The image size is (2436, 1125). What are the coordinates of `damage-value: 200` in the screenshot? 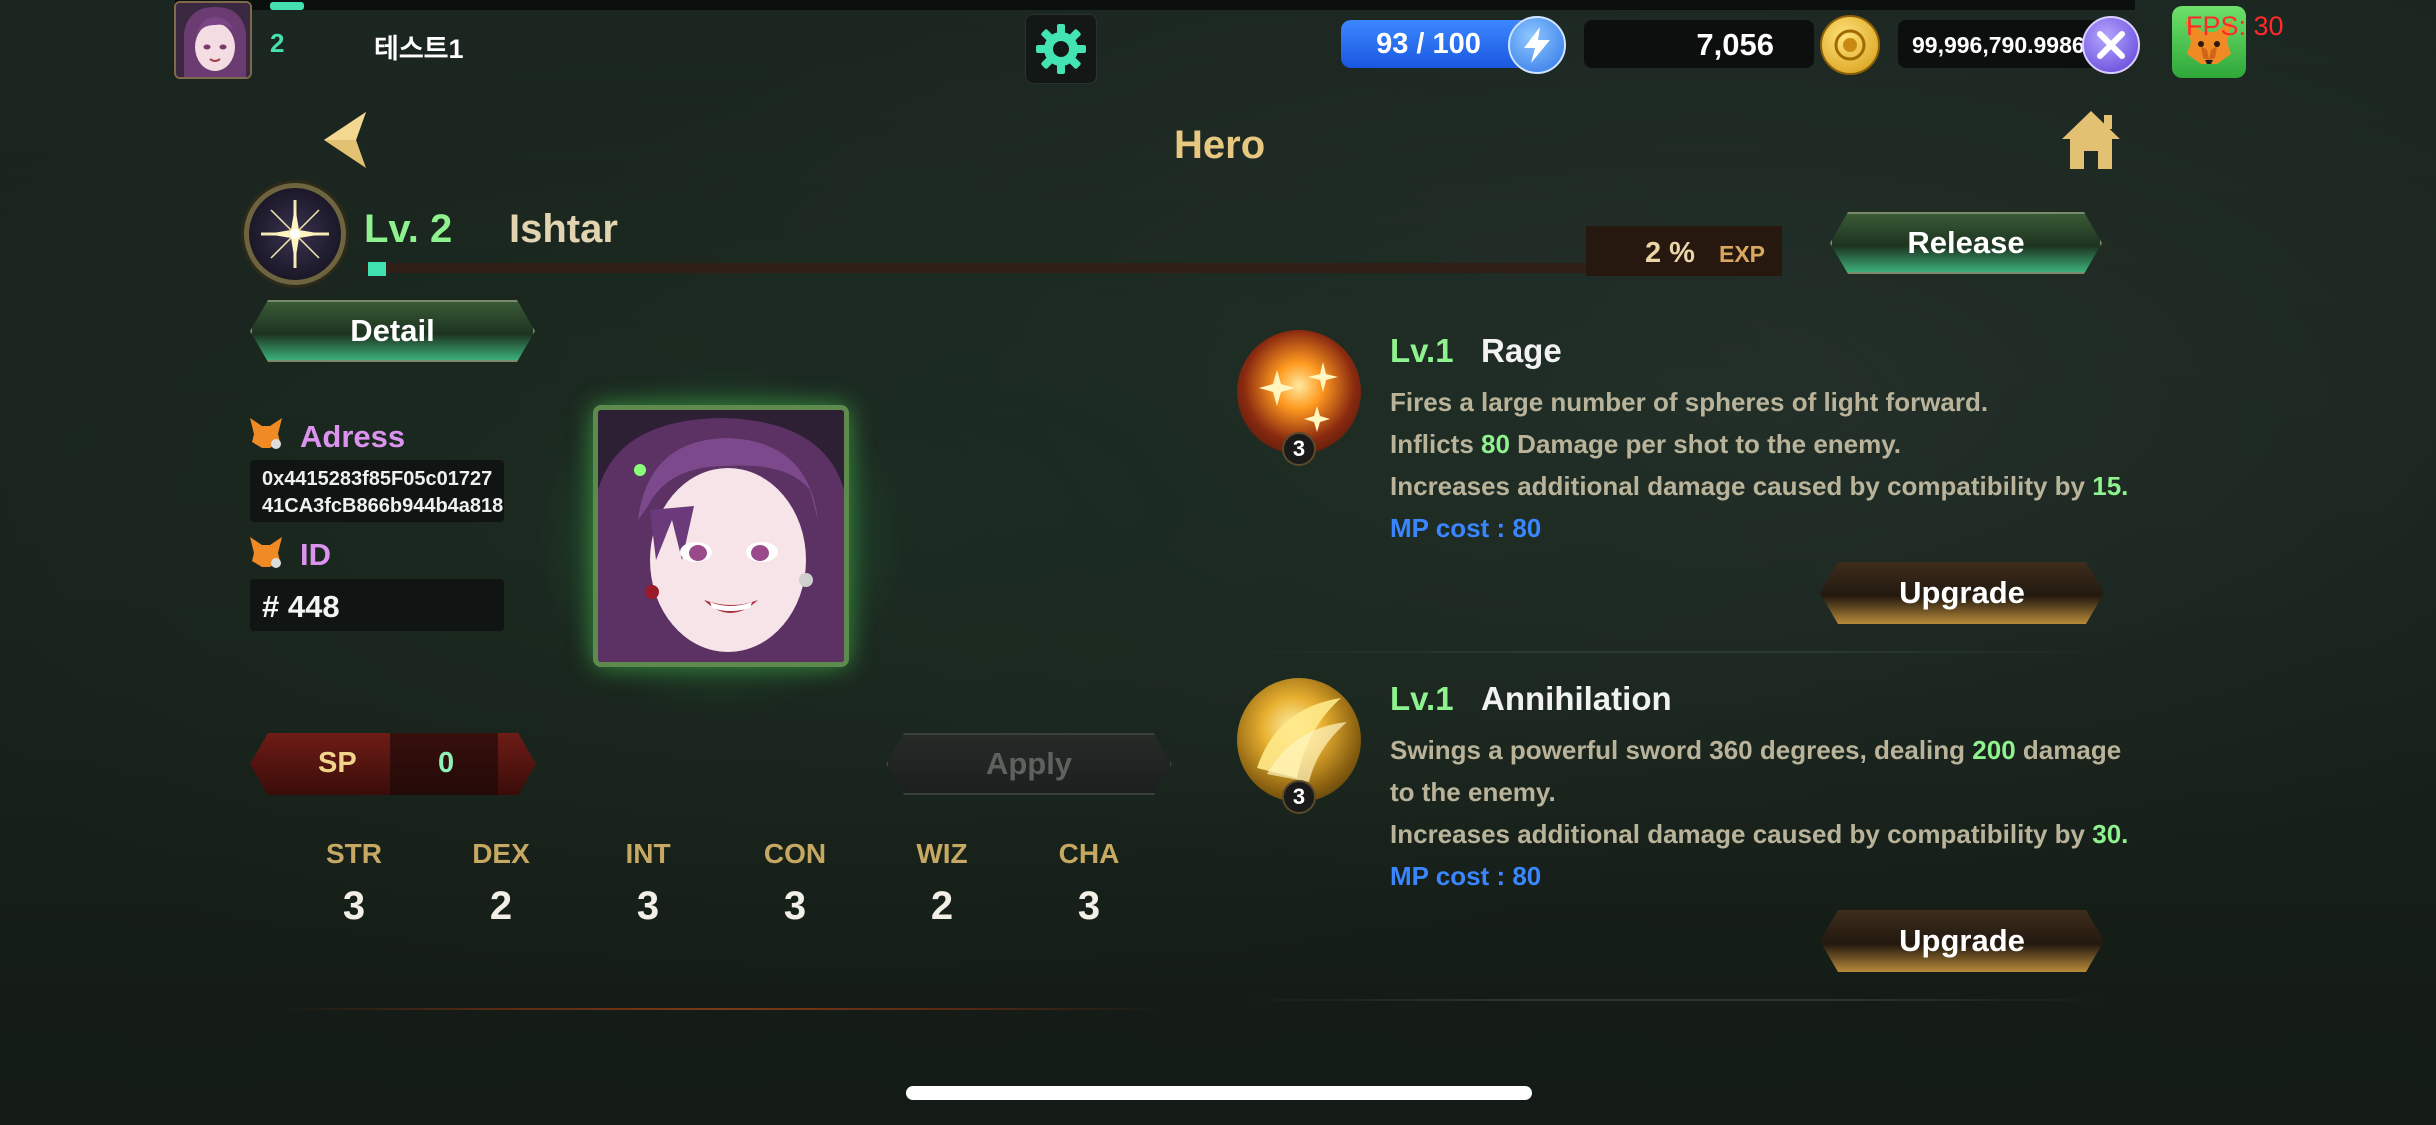 It's located at (1994, 750).